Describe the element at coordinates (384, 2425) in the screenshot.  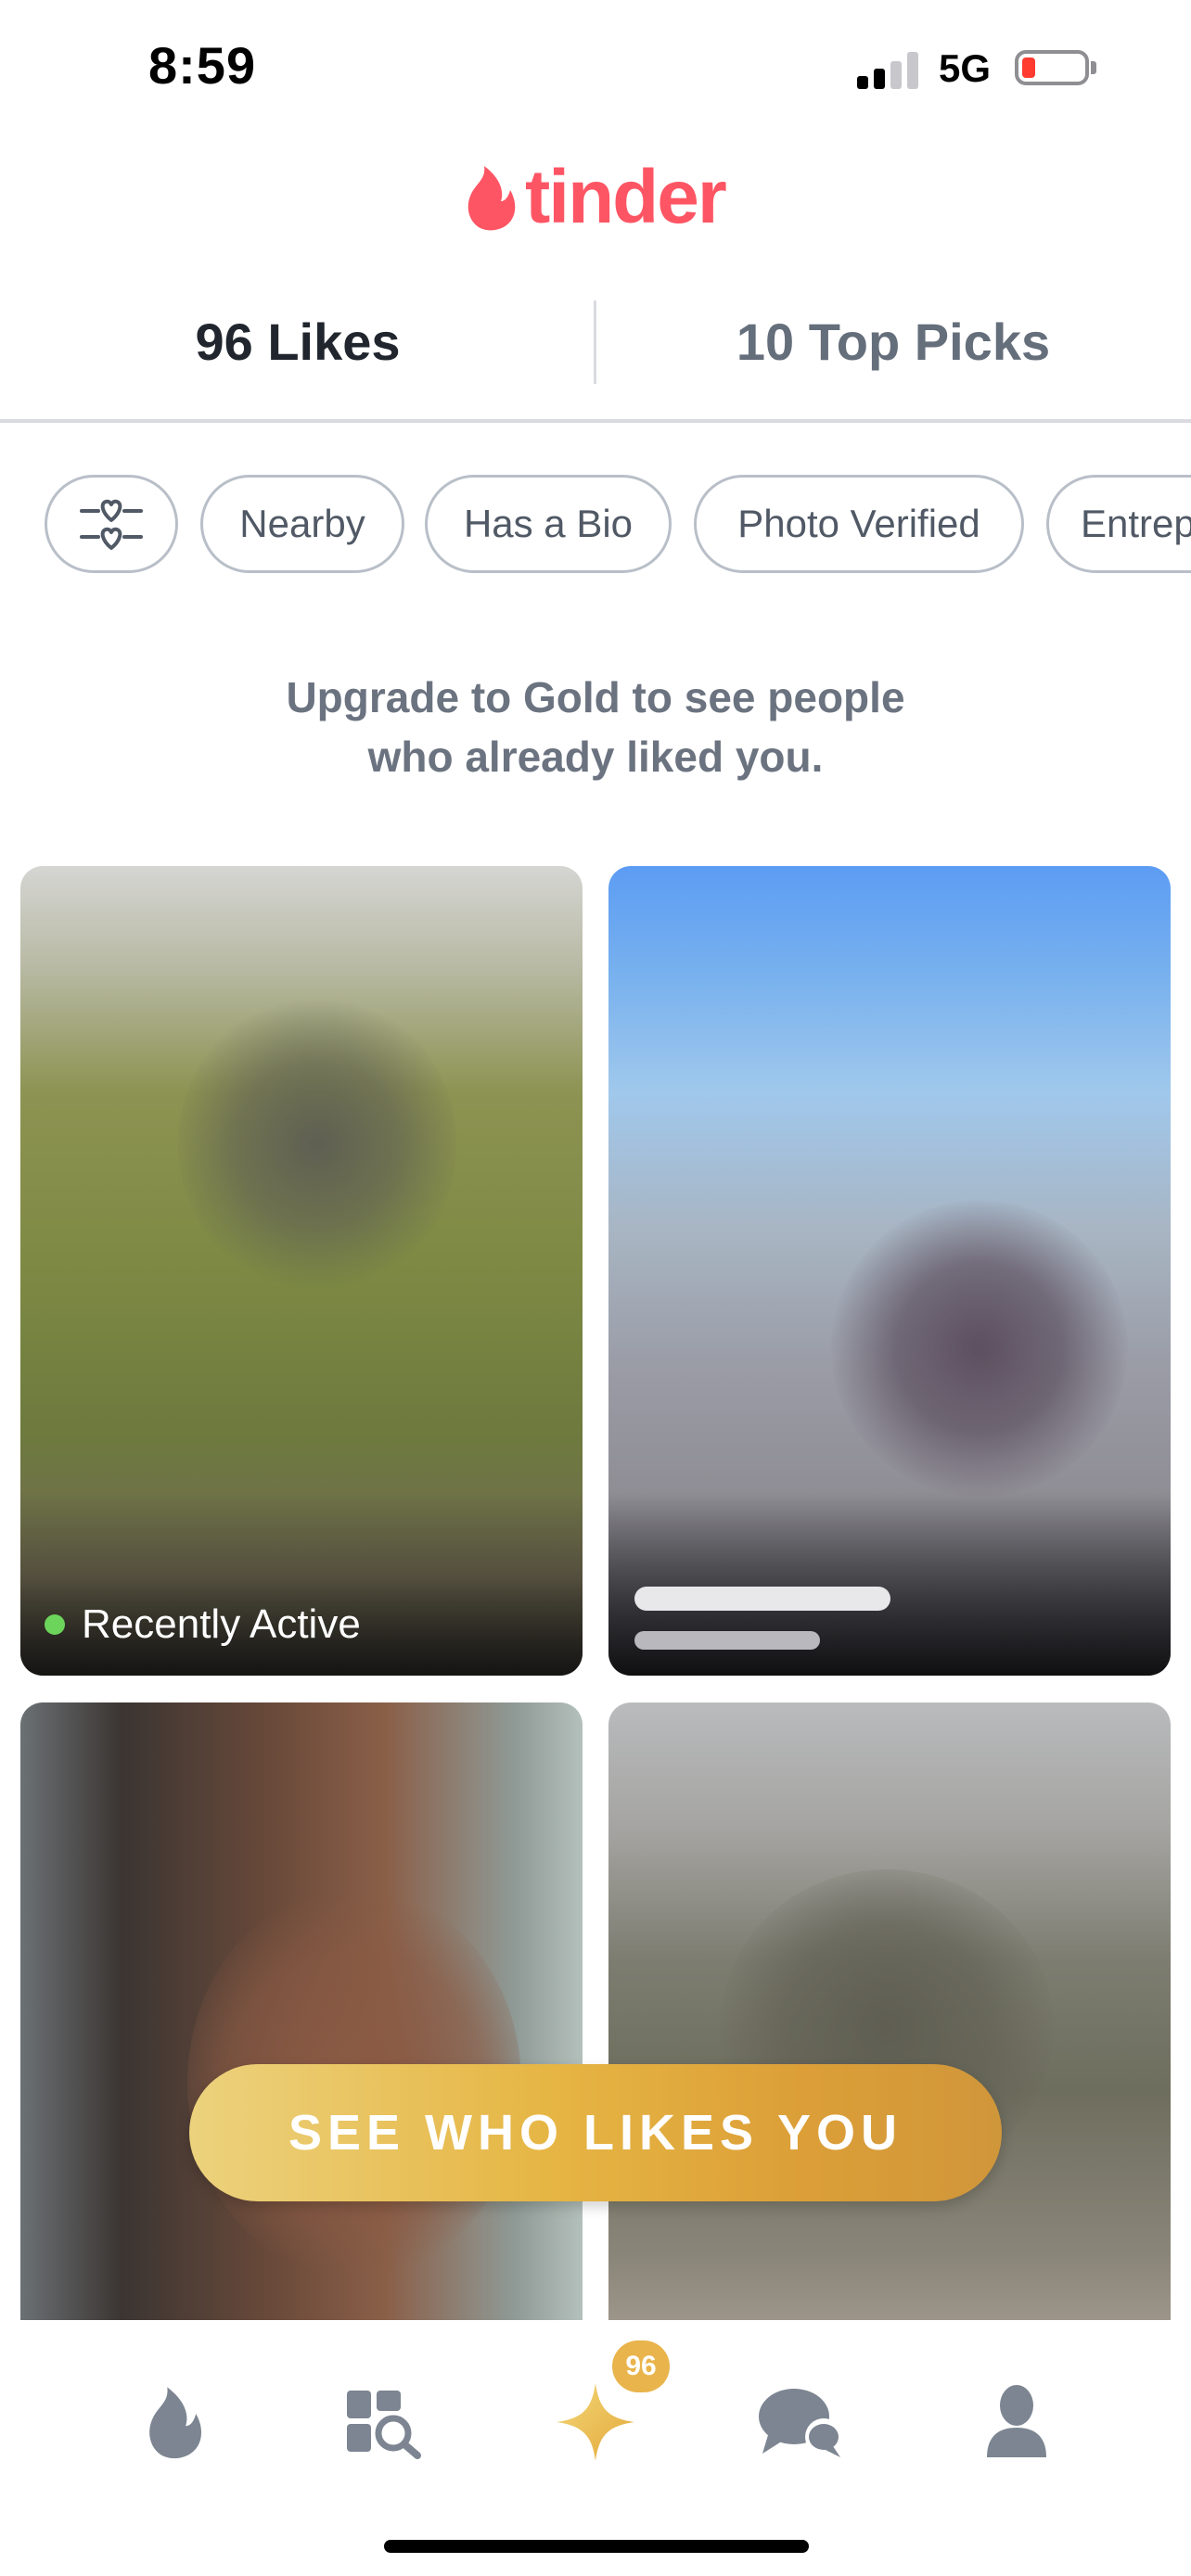
I see `explore-icon` at that location.